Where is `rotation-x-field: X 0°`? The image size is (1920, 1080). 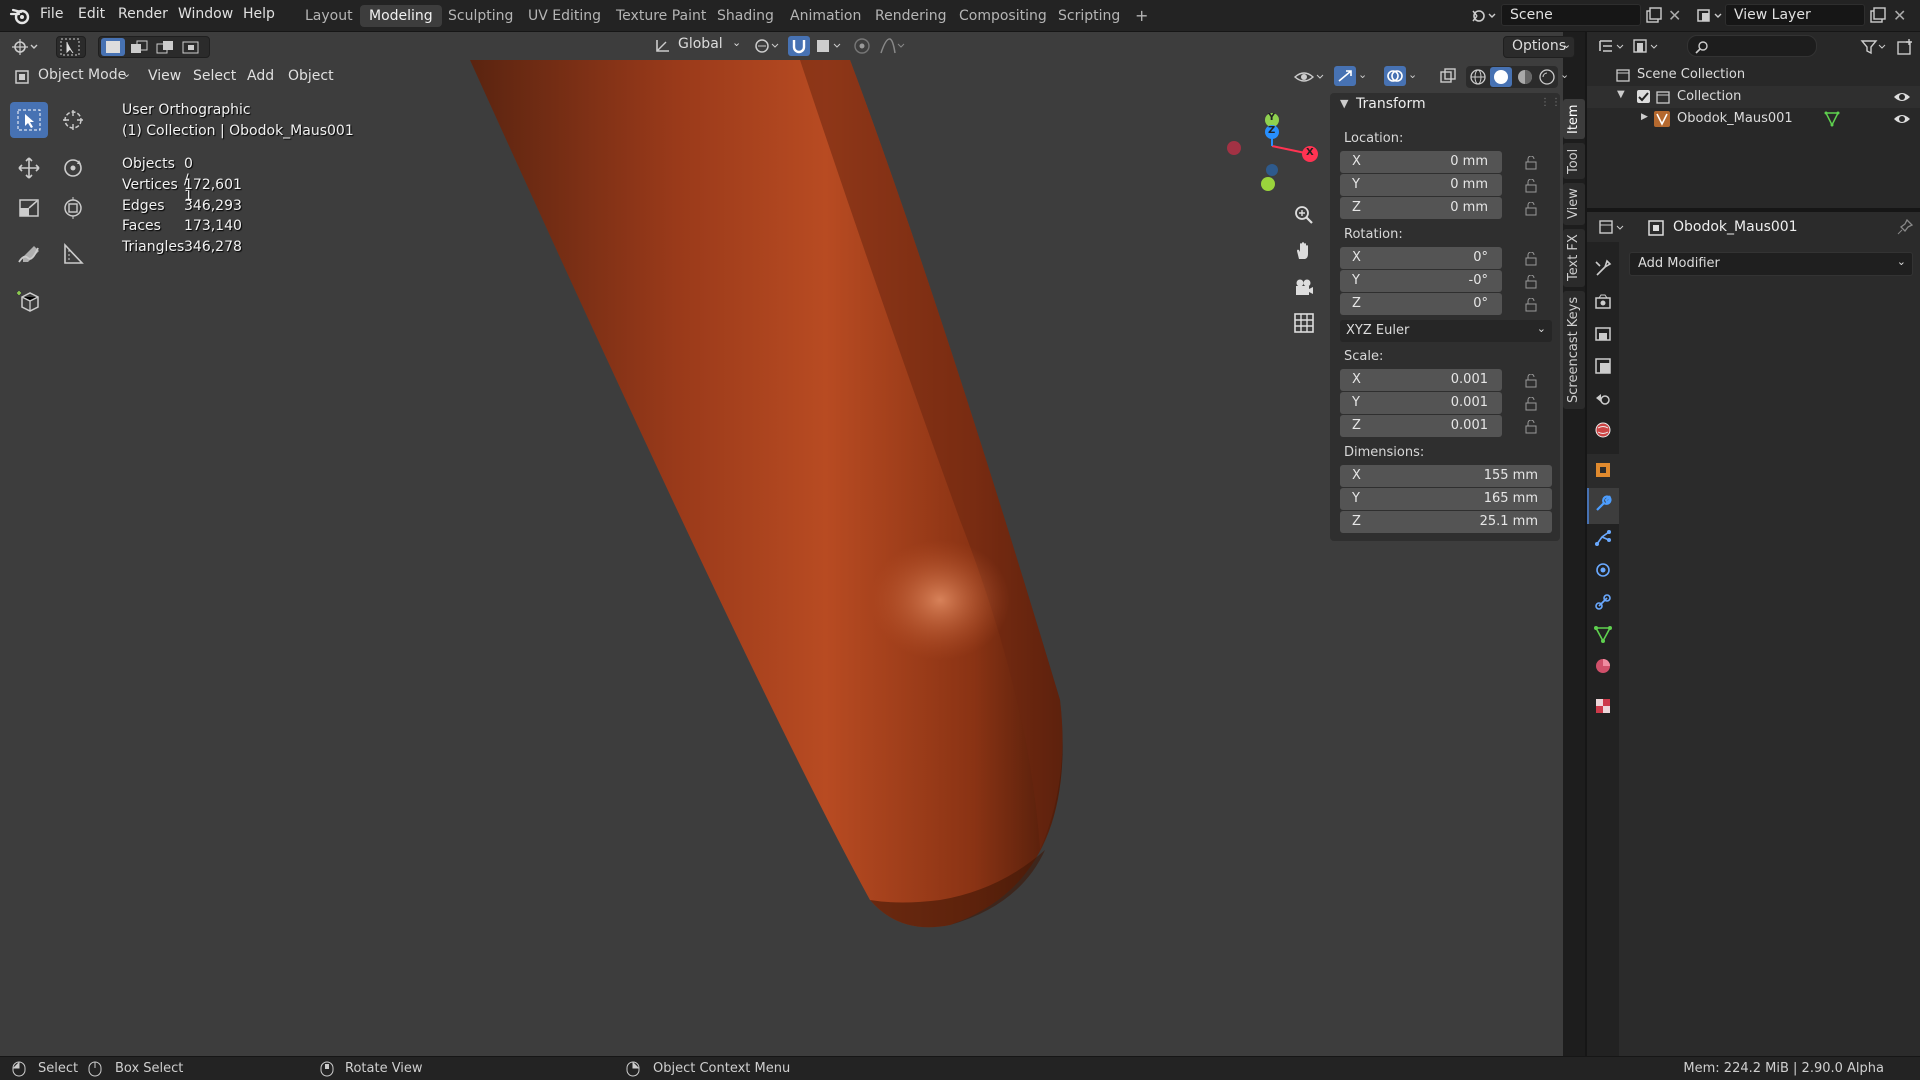
rotation-x-field: X 0° is located at coordinates (1421, 258).